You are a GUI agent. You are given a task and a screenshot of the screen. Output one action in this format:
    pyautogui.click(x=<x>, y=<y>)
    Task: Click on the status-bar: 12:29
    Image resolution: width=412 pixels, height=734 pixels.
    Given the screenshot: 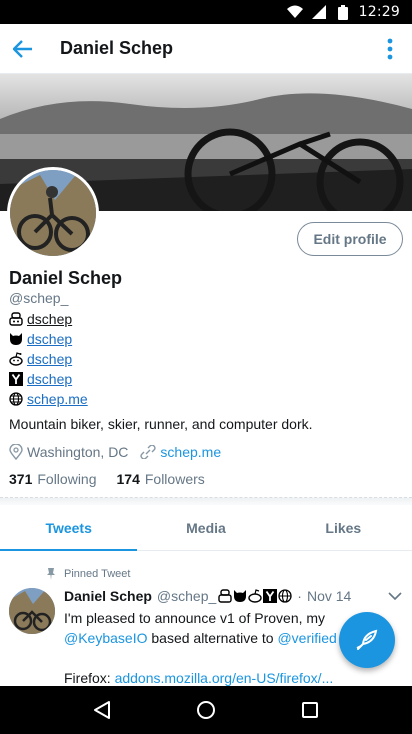 What is the action you would take?
    pyautogui.click(x=206, y=12)
    